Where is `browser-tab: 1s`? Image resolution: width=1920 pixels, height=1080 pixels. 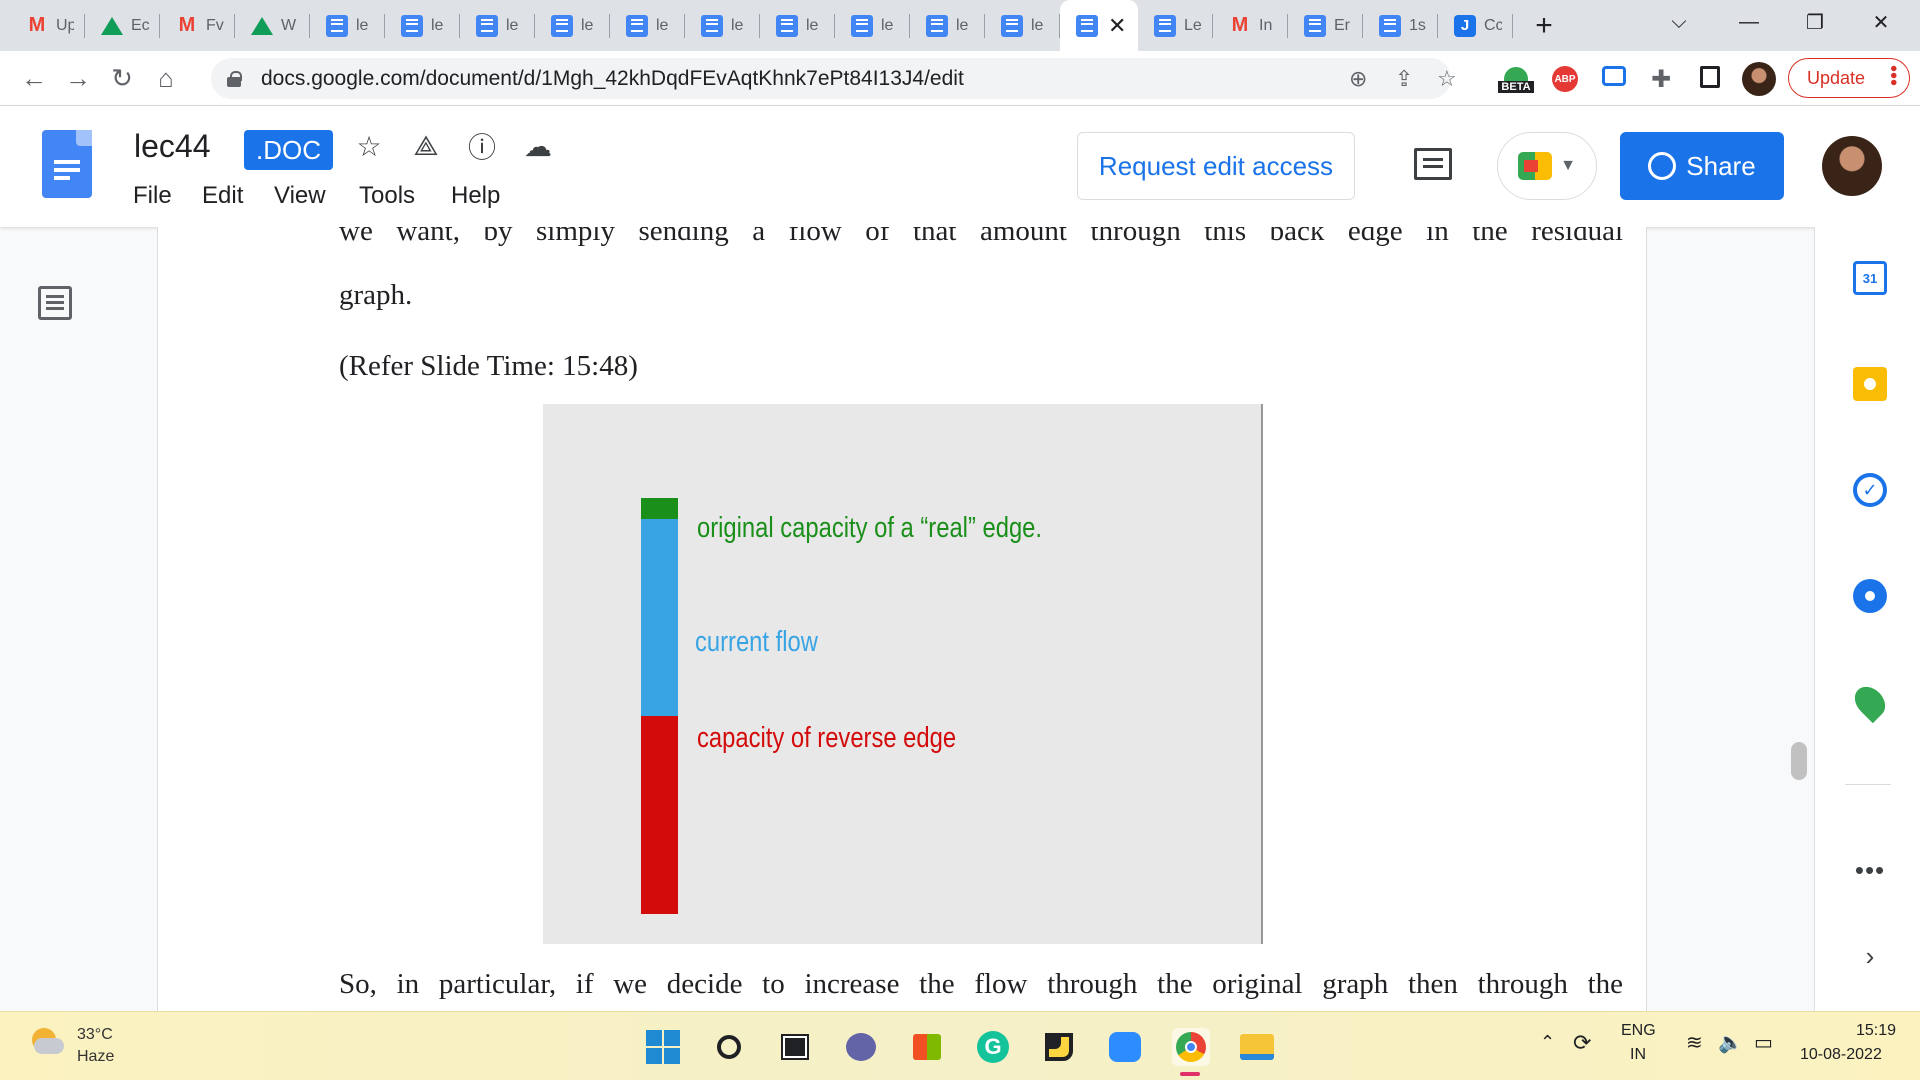 browser-tab: 1s is located at coordinates (1400, 25).